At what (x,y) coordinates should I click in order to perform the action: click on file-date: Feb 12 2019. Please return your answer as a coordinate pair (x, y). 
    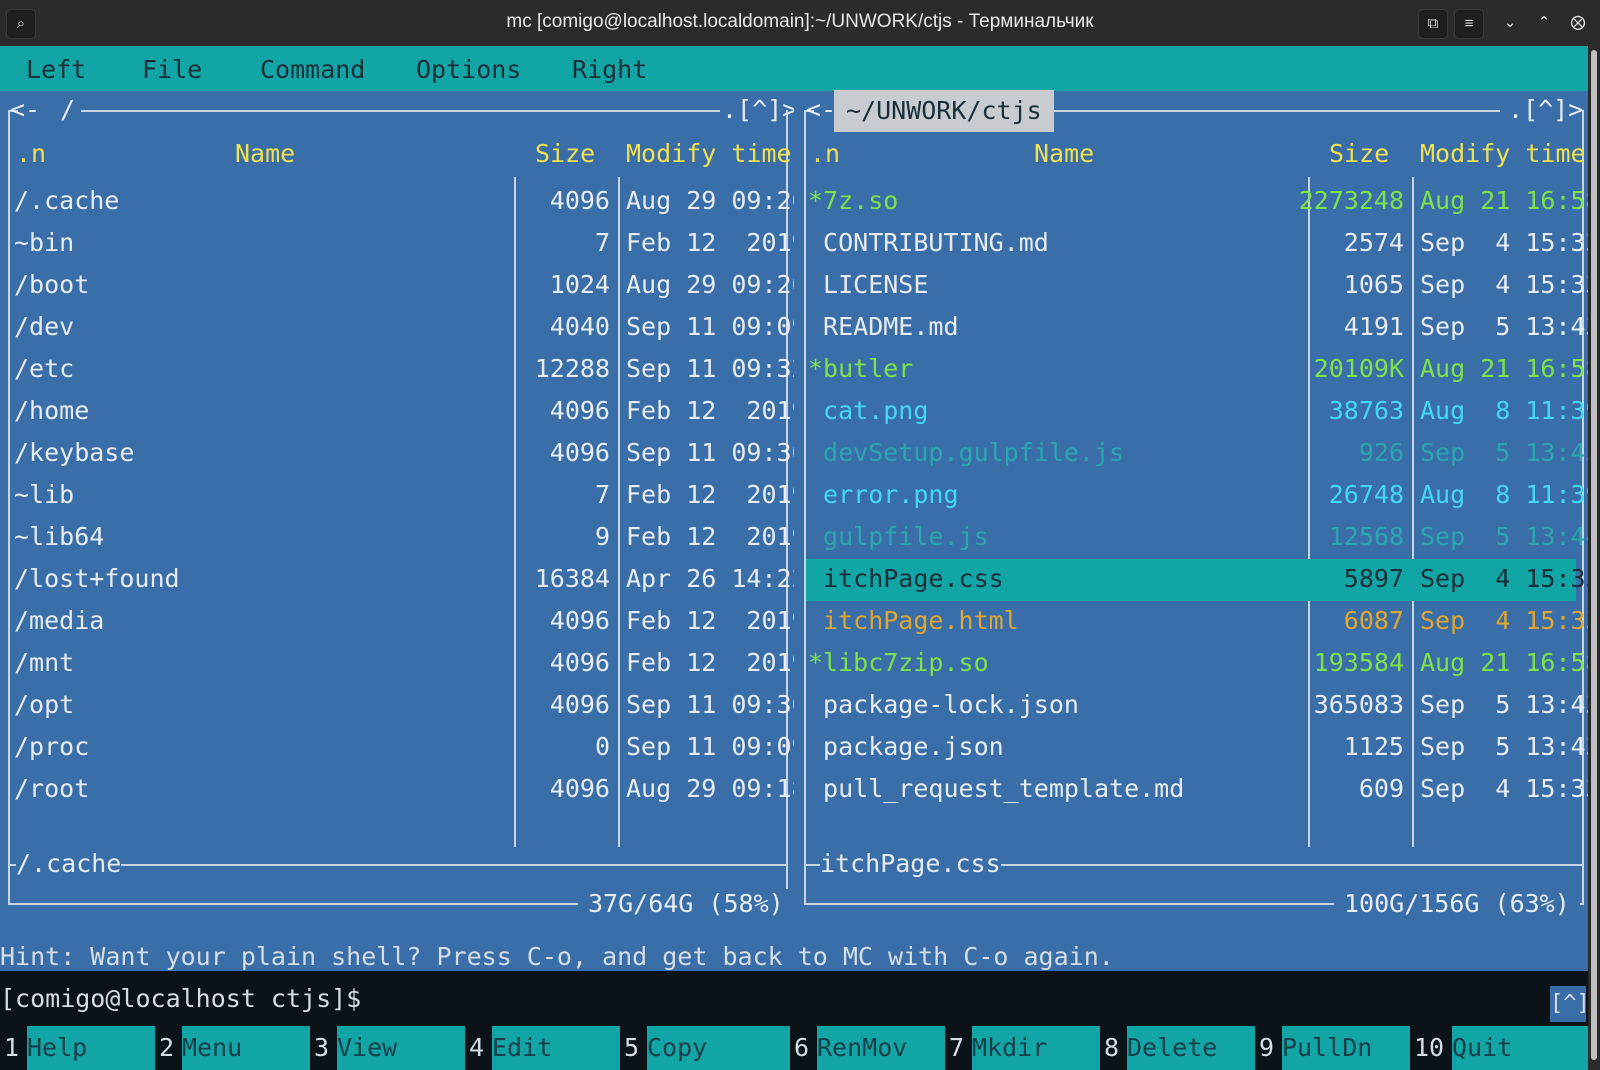
    Looking at the image, I should click on (716, 536).